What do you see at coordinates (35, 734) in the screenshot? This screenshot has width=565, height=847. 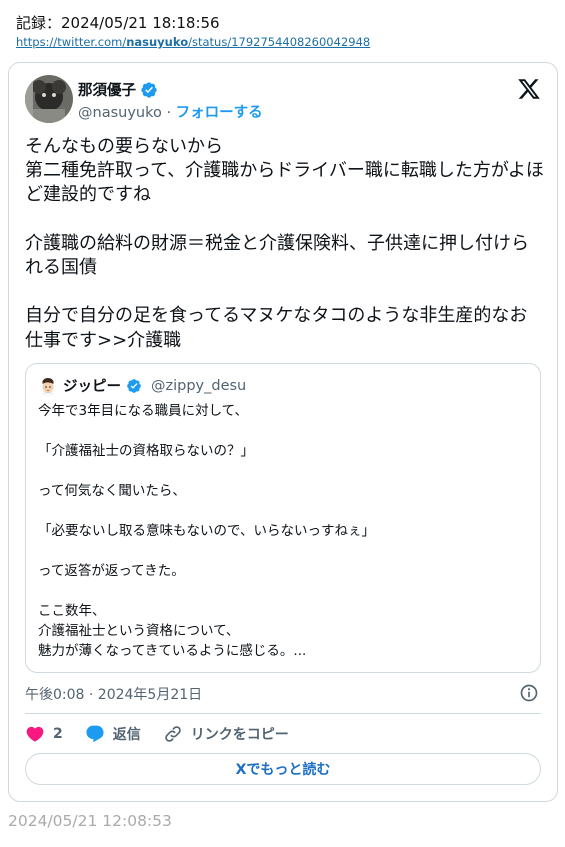 I see `heart-icon` at bounding box center [35, 734].